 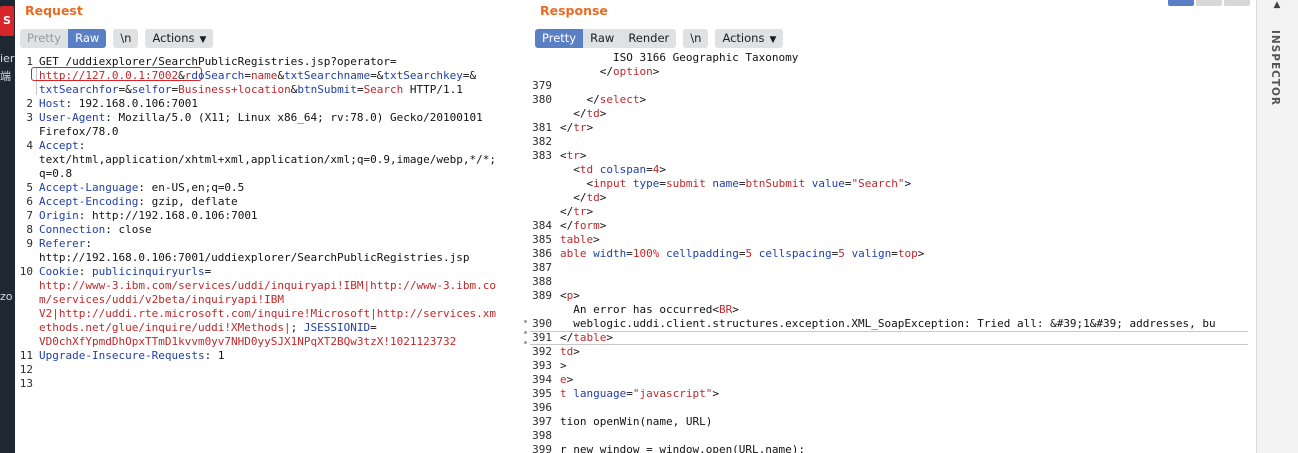 What do you see at coordinates (567, 393) in the screenshot?
I see `code-token: t` at bounding box center [567, 393].